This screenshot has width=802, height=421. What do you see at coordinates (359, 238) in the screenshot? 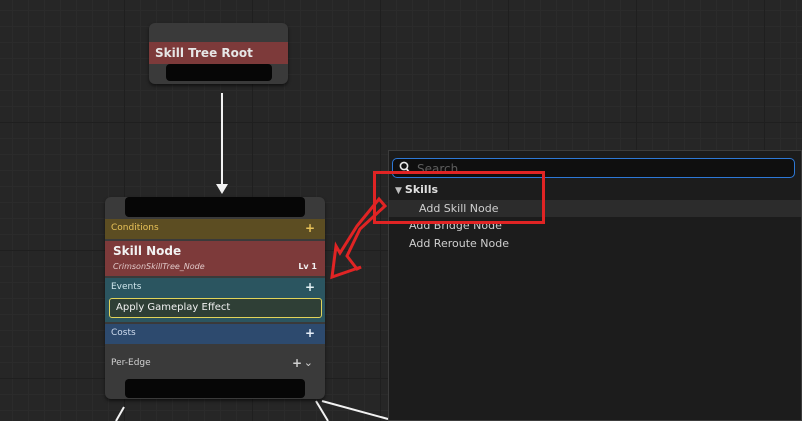
I see `annotation-arrow` at bounding box center [359, 238].